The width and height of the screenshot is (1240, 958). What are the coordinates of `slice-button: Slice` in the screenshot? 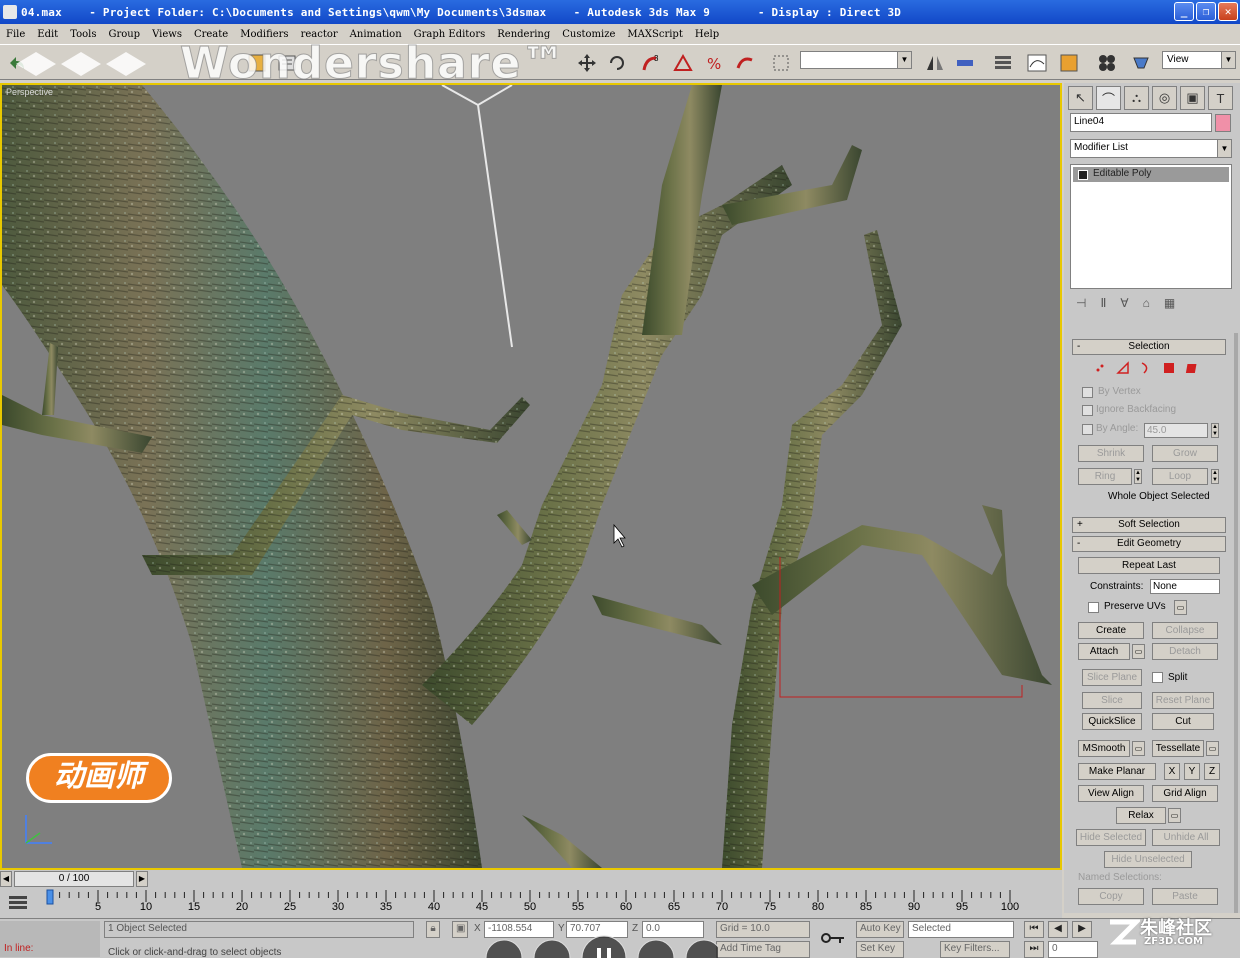 It's located at (1112, 700).